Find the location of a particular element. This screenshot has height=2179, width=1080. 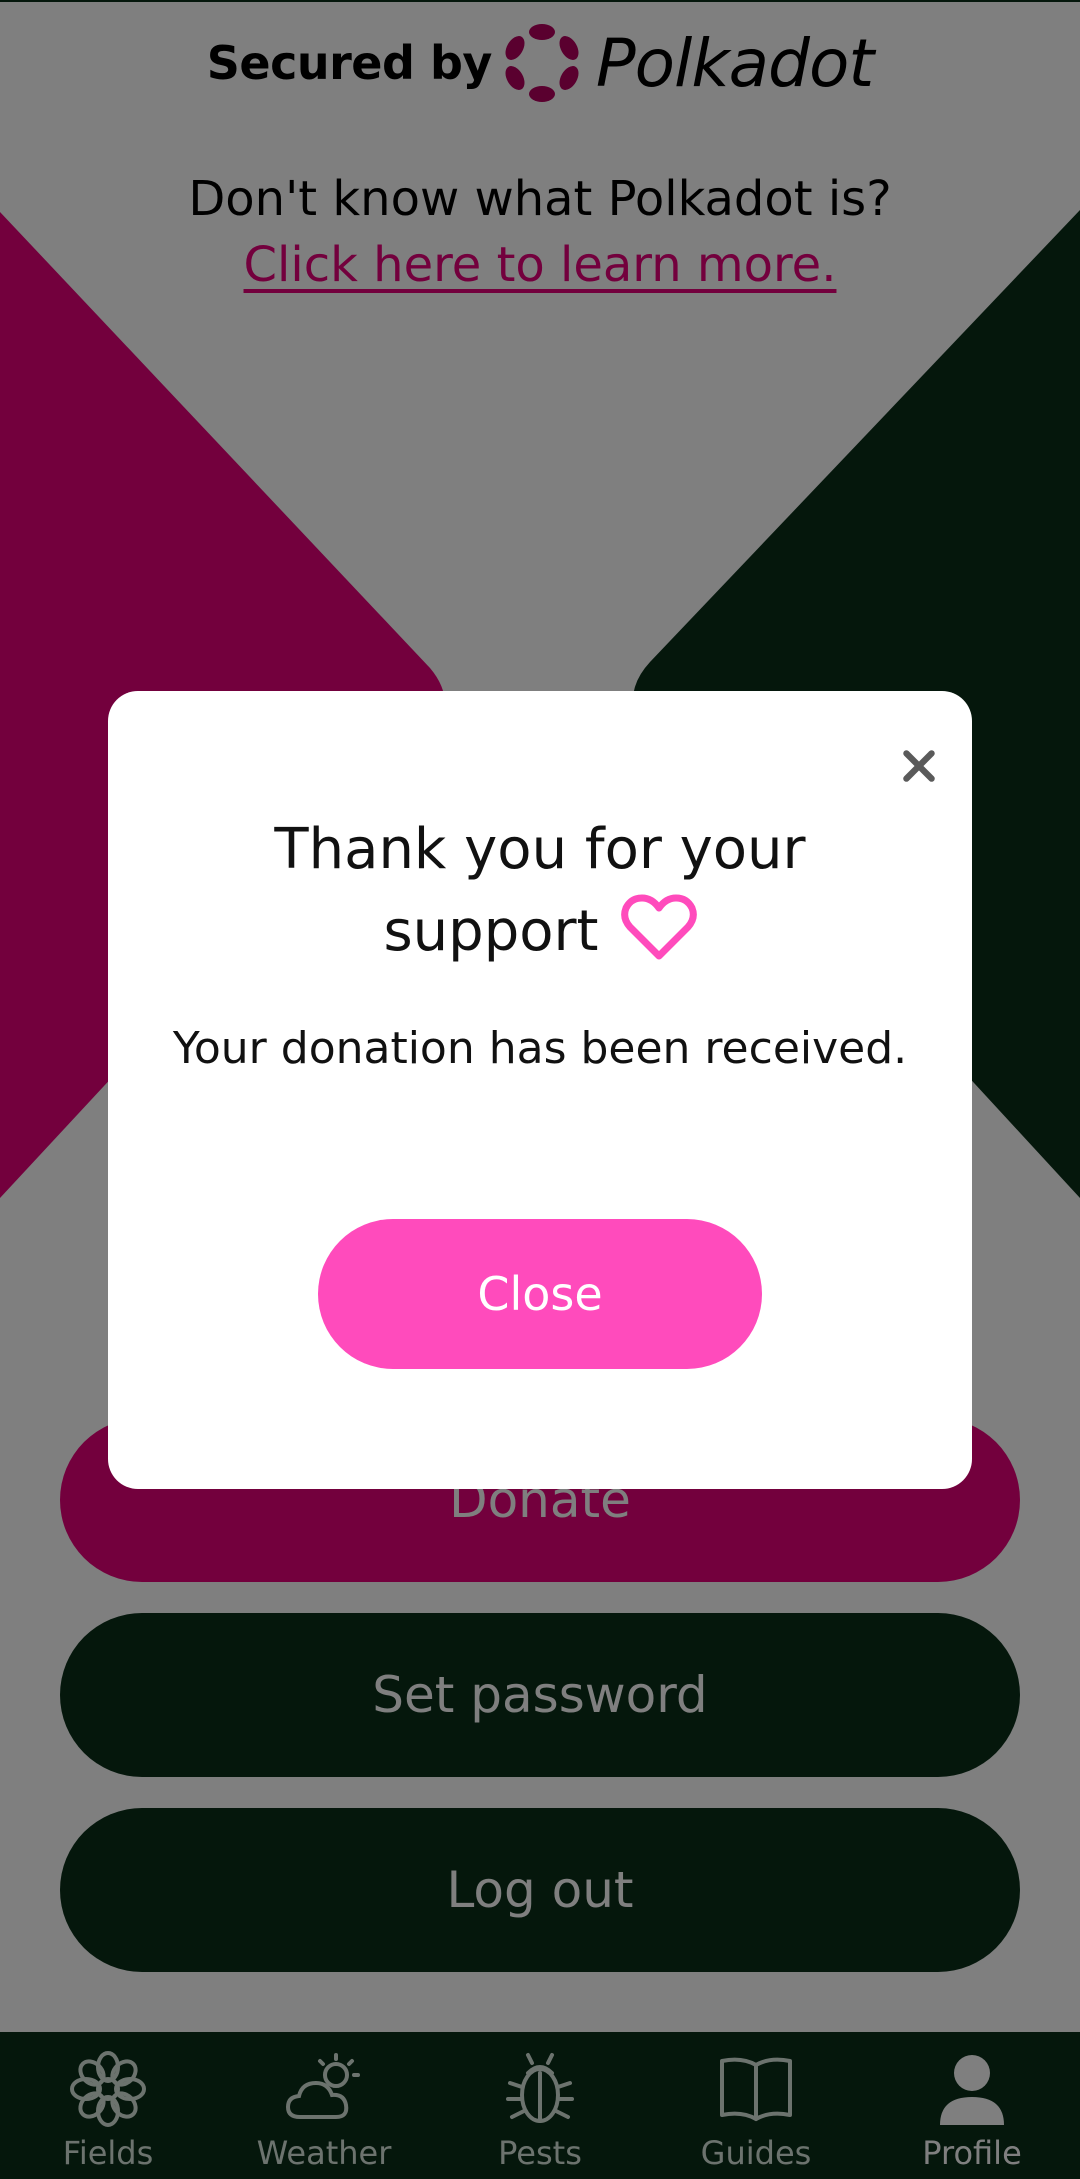

heart-icon is located at coordinates (658, 927).